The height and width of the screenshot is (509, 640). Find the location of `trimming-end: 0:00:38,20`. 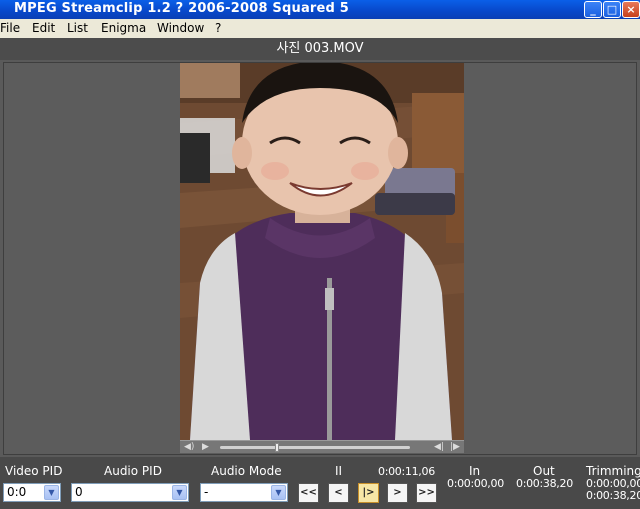

trimming-end: 0:00:38,20 is located at coordinates (613, 495).